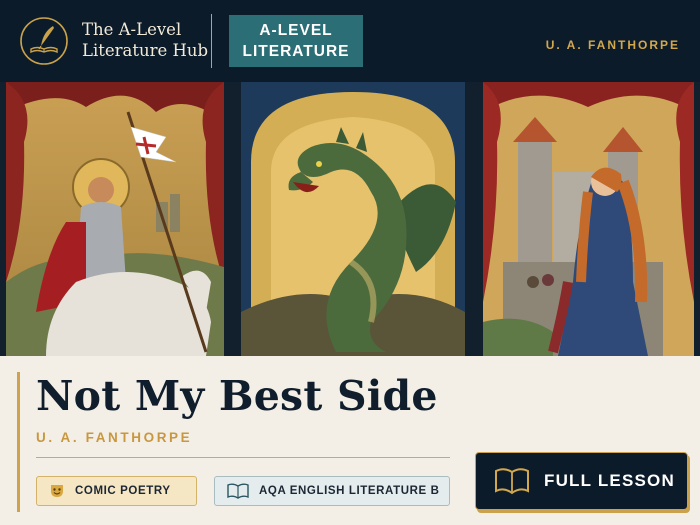 The height and width of the screenshot is (525, 700). I want to click on poem-author: U. A. FANTHORPE, so click(114, 437).